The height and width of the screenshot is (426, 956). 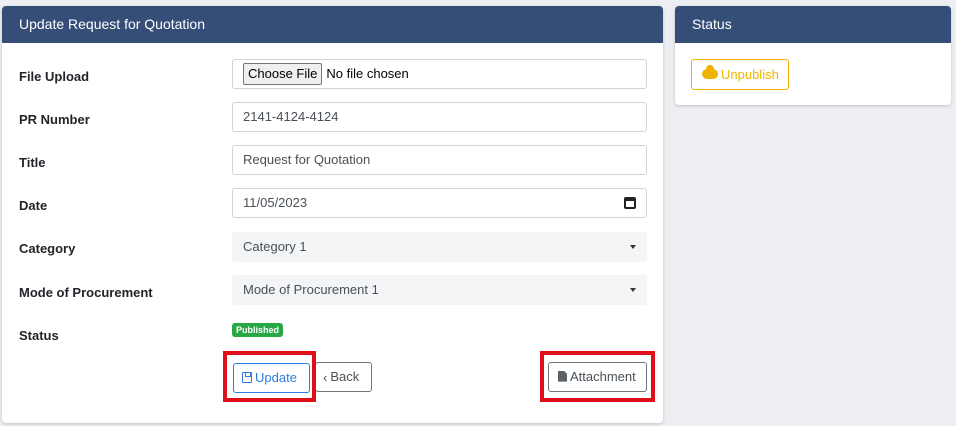 What do you see at coordinates (332, 24) in the screenshot?
I see `card-title: Update Request for Quotation` at bounding box center [332, 24].